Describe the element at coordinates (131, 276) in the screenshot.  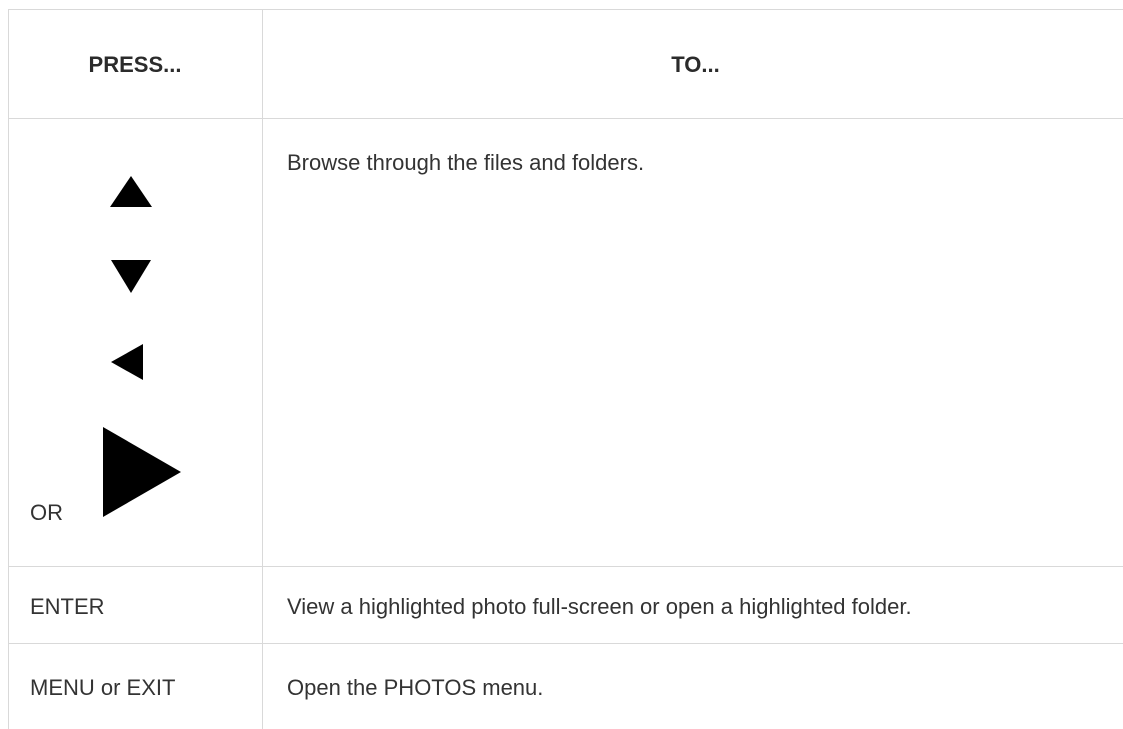
I see `down-arrow-icon` at that location.